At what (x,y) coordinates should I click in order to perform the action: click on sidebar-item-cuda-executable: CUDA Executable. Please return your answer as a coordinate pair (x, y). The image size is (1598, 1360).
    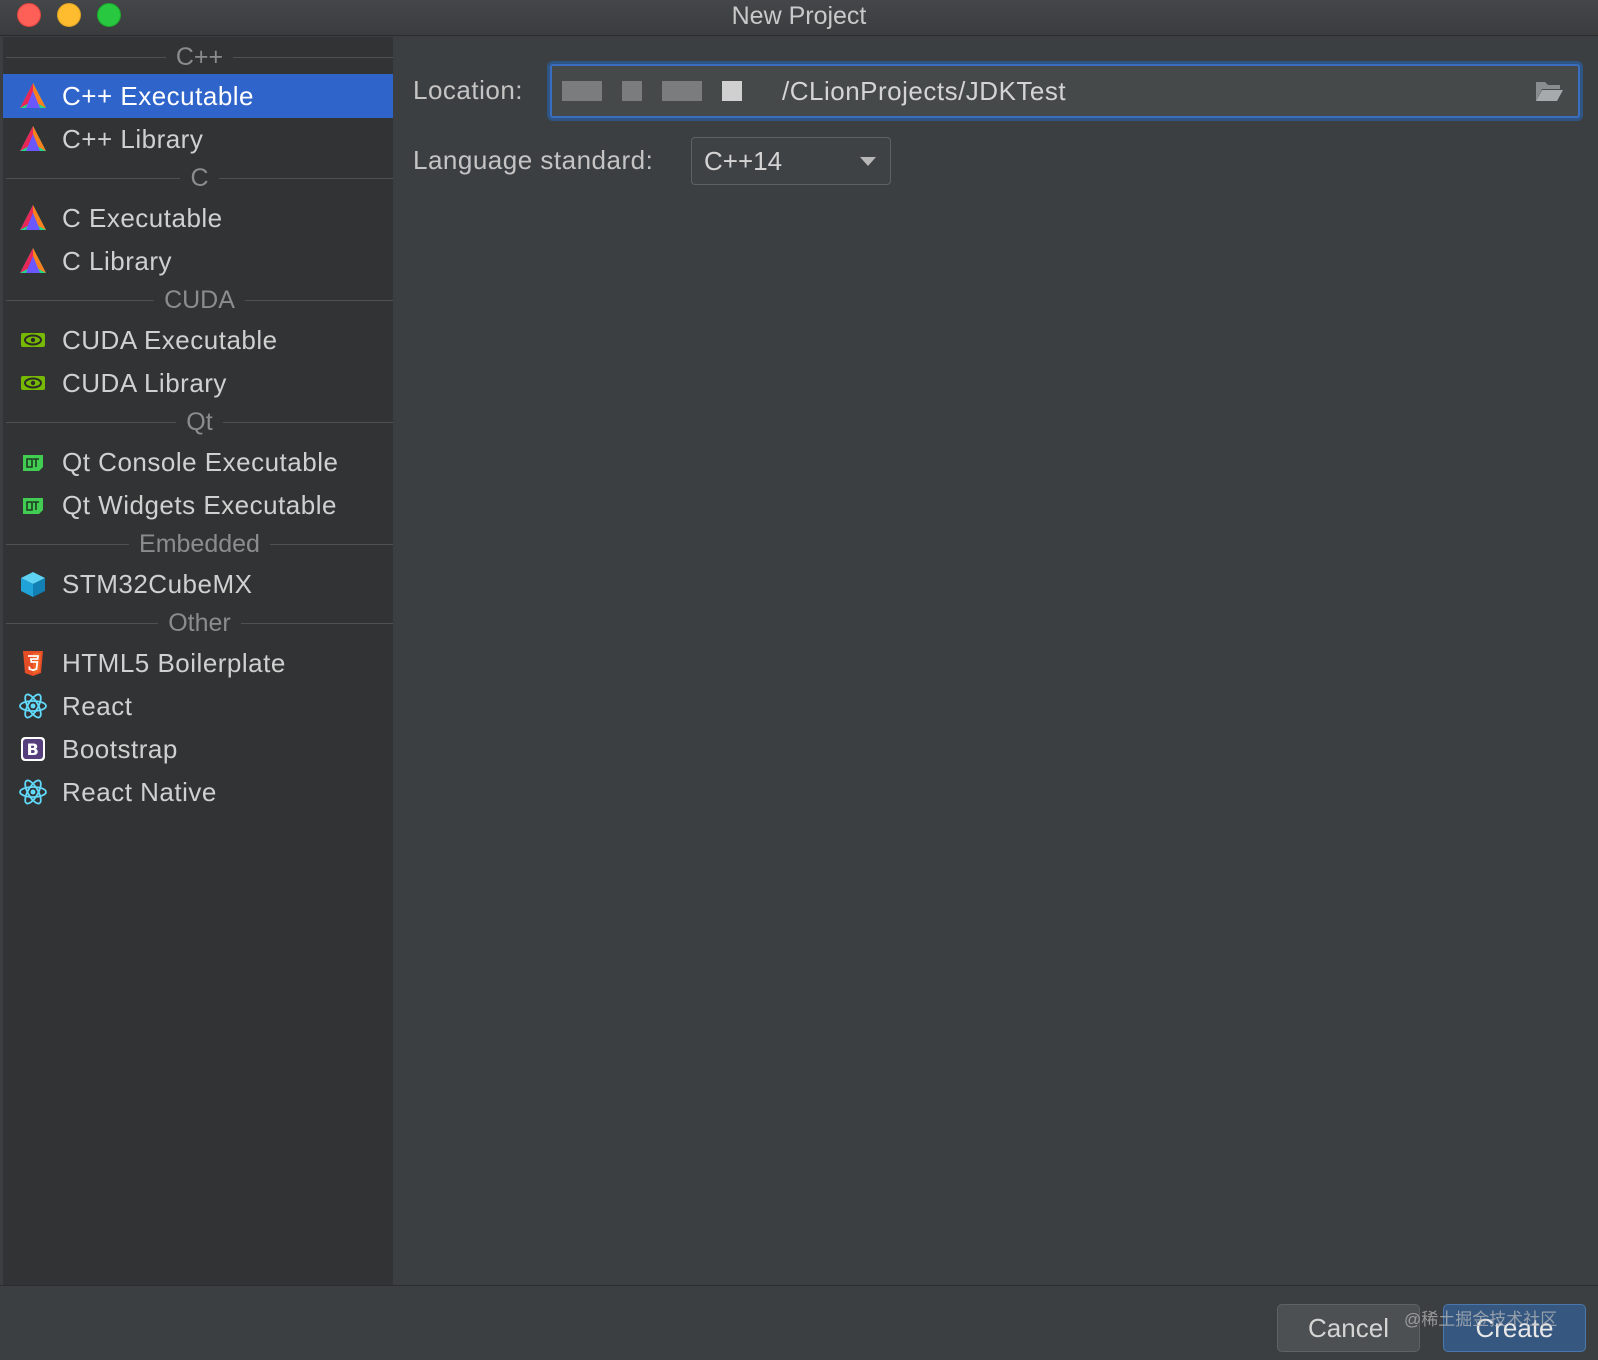
    Looking at the image, I should click on (198, 340).